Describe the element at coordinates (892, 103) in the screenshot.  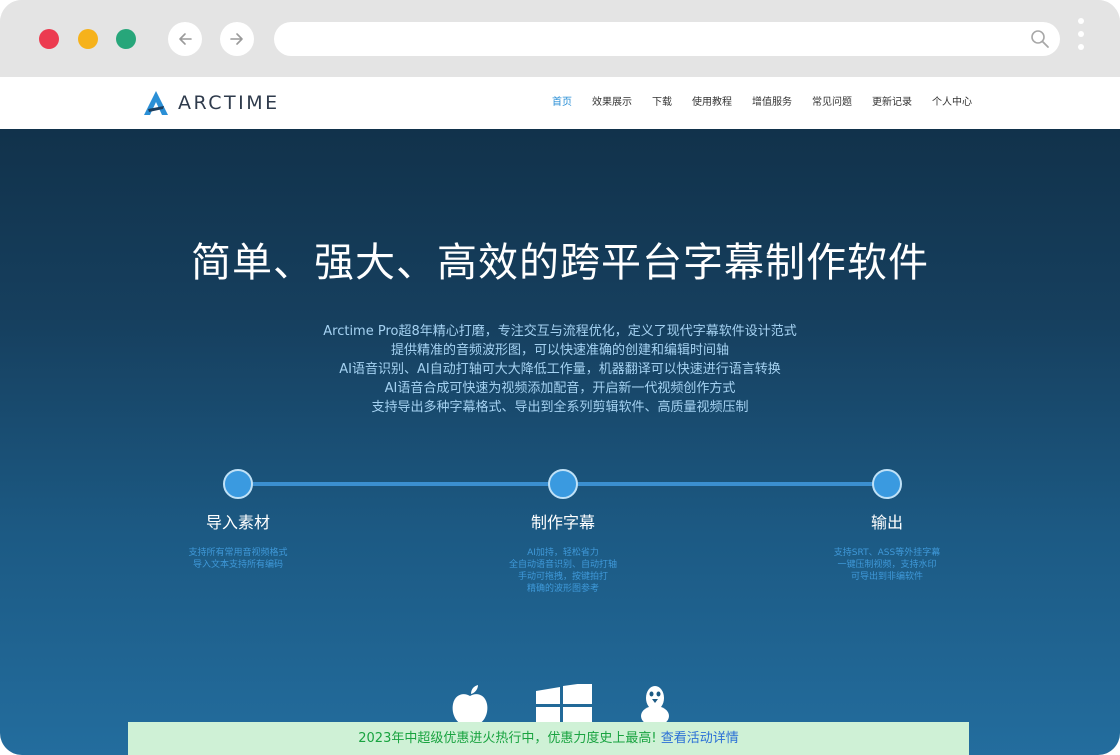
I see `nav-item-changelog: 更新记录` at that location.